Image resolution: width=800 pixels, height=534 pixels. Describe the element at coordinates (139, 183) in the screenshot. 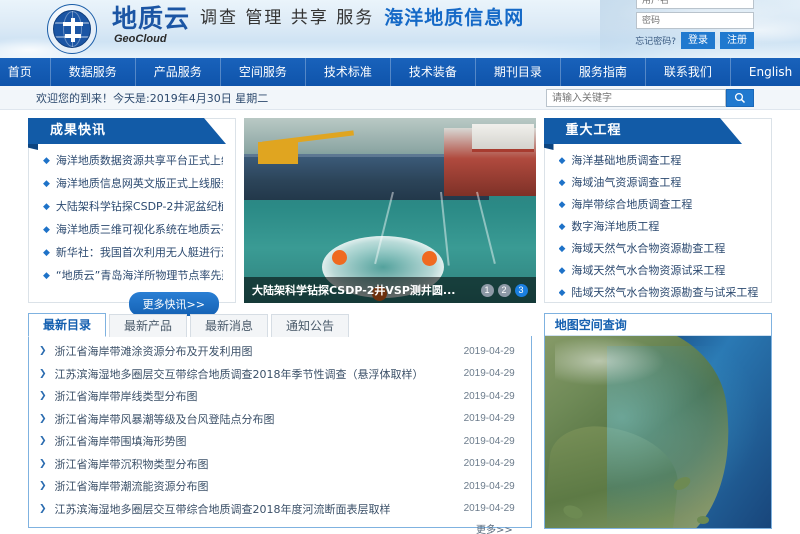

I see `news-item-label: 海洋地质信息网英文版正式上线服务` at that location.